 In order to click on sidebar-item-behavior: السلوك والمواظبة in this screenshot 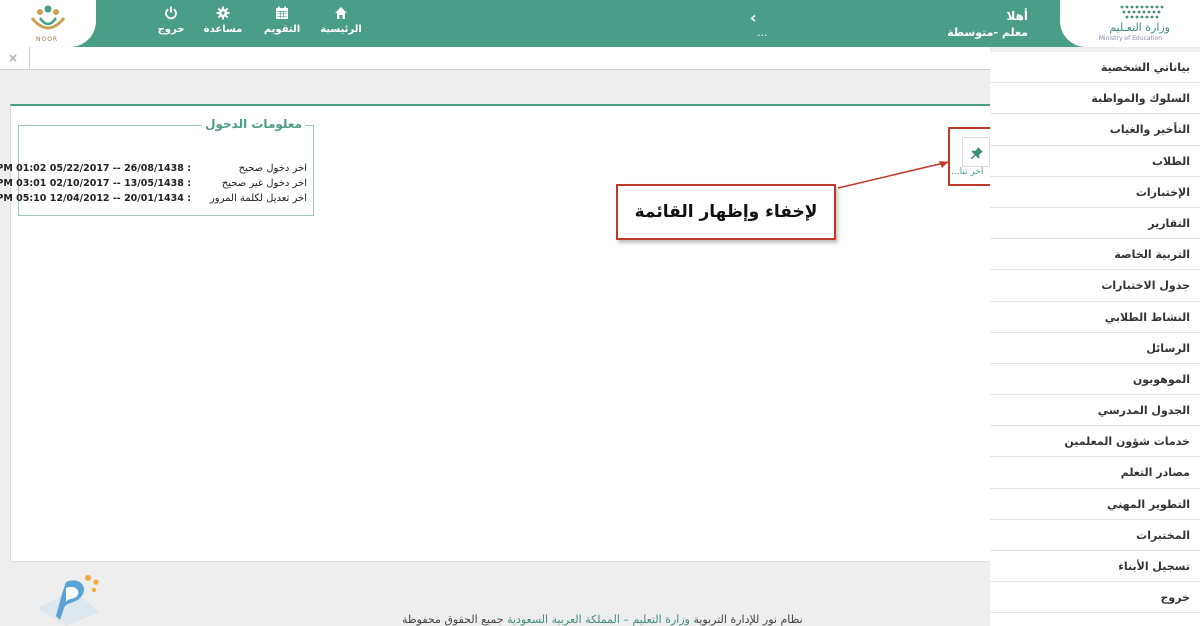, I will do `click(1095, 99)`.